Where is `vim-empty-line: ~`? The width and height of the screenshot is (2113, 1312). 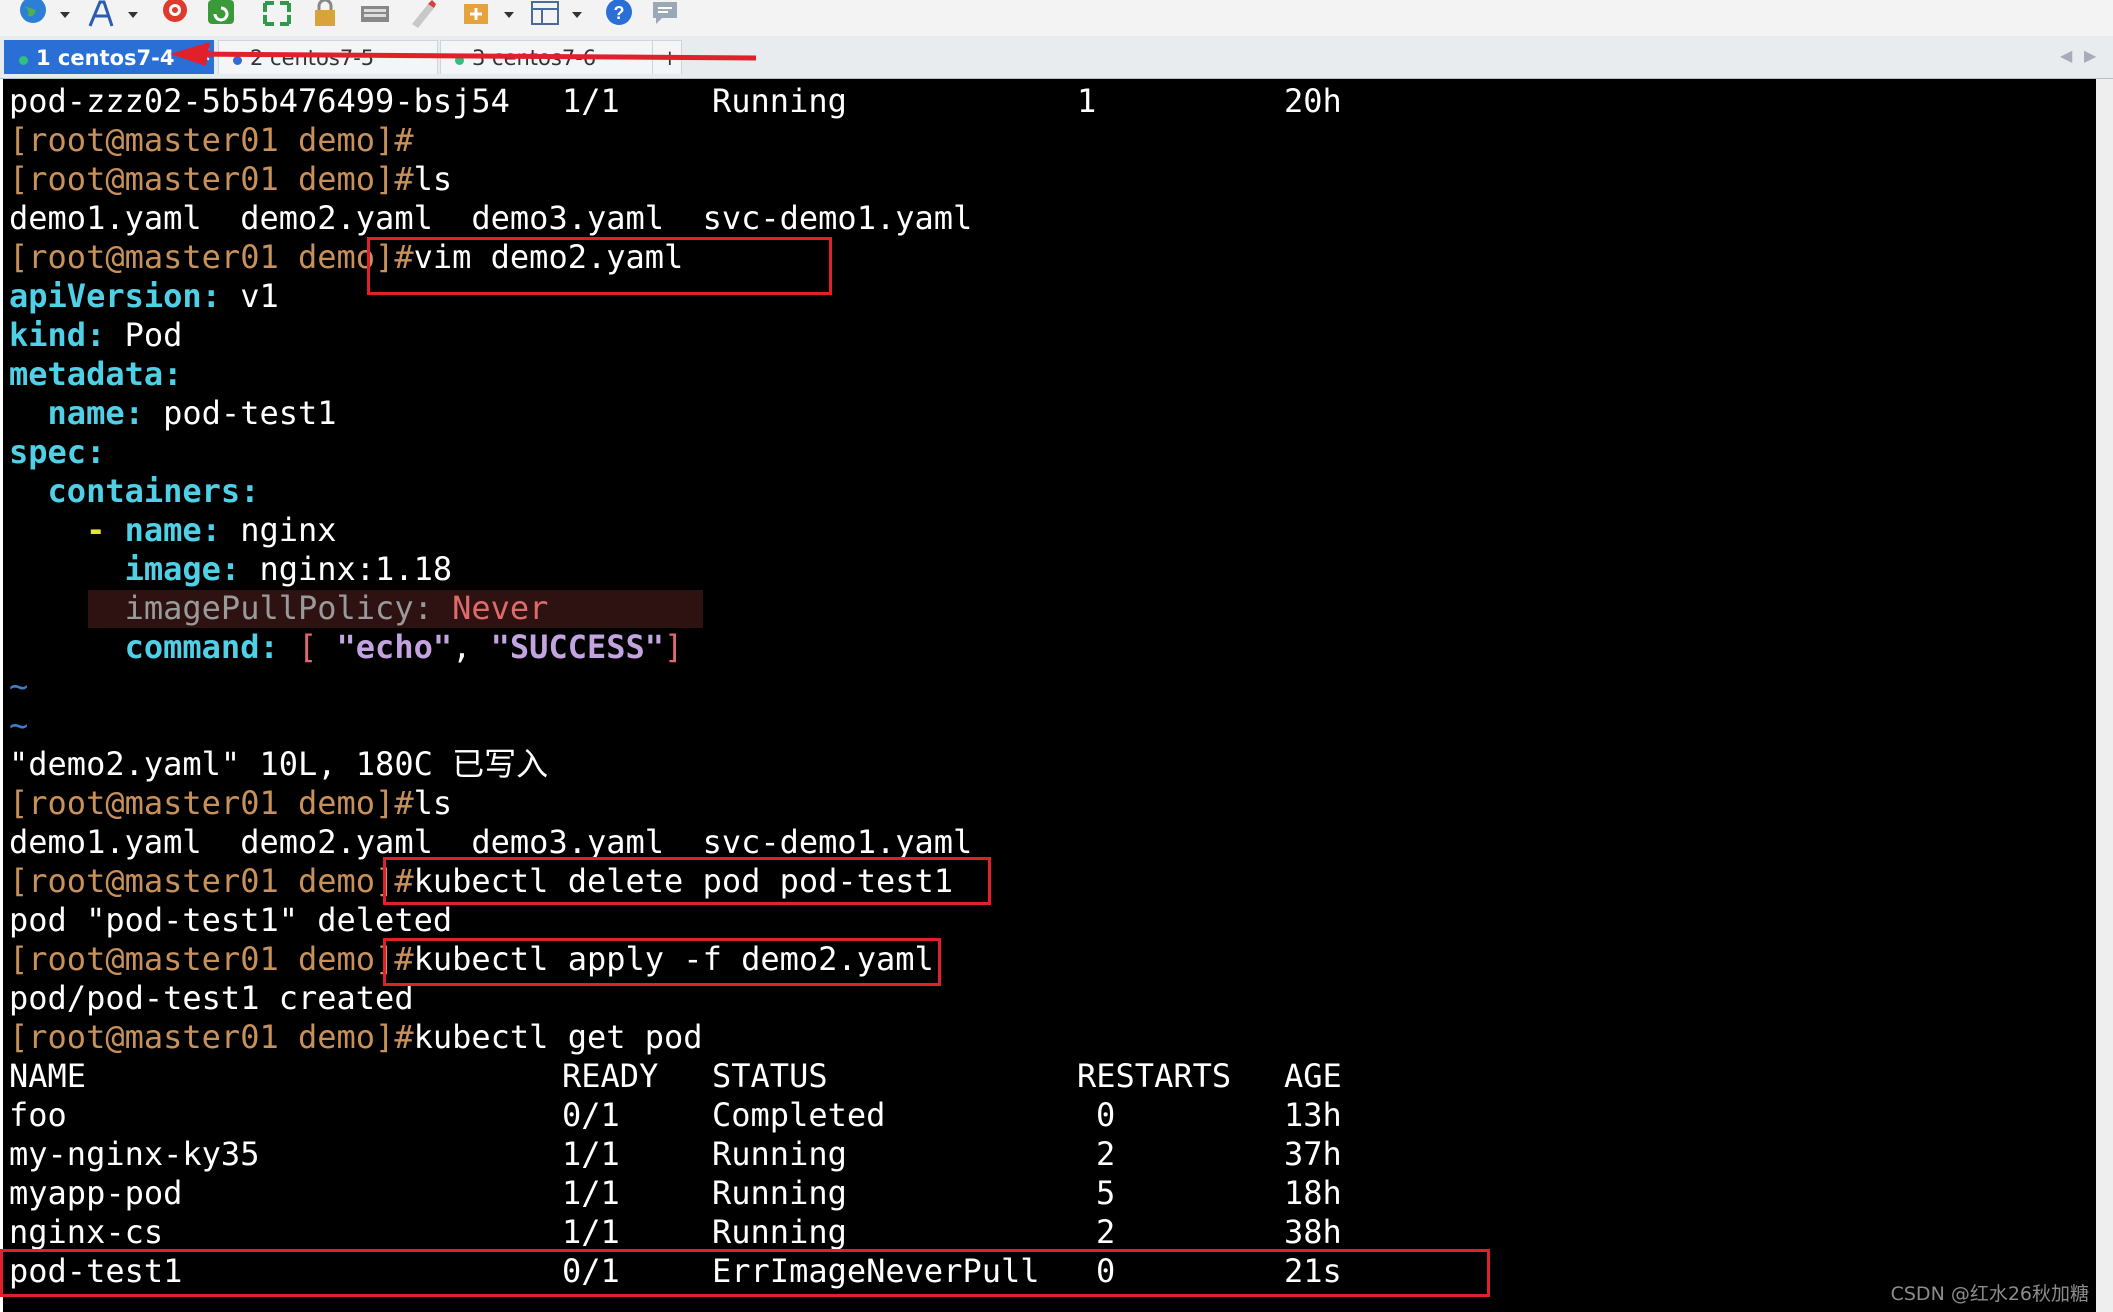 vim-empty-line: ~ is located at coordinates (19, 686).